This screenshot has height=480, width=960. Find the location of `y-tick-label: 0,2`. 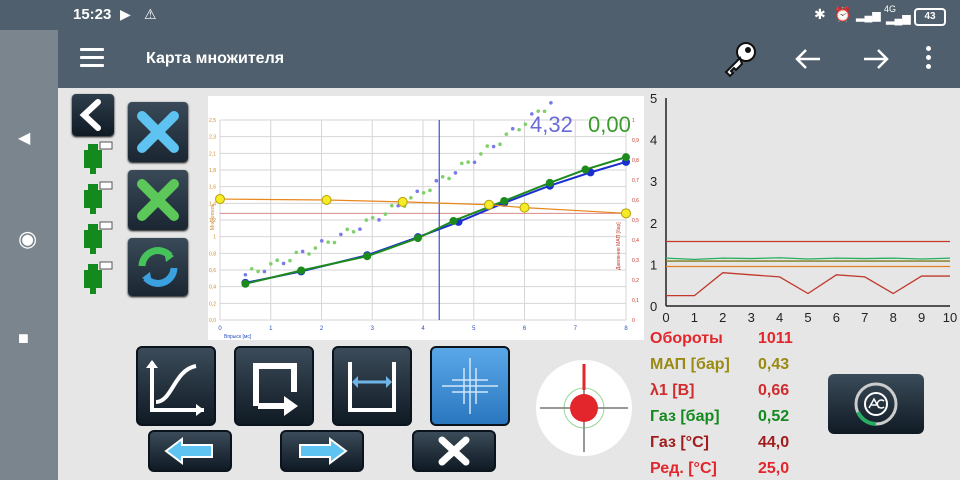

y-tick-label: 0,2 is located at coordinates (212, 304).